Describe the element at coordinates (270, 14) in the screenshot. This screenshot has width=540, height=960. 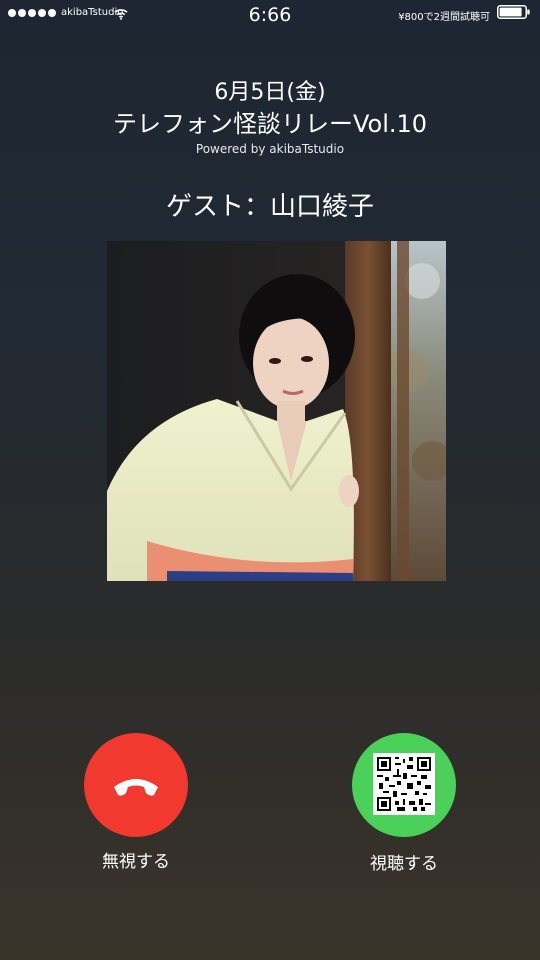
I see `status-bar: akibaTstudio 6:66 ¥800で2週間試聴可` at that location.